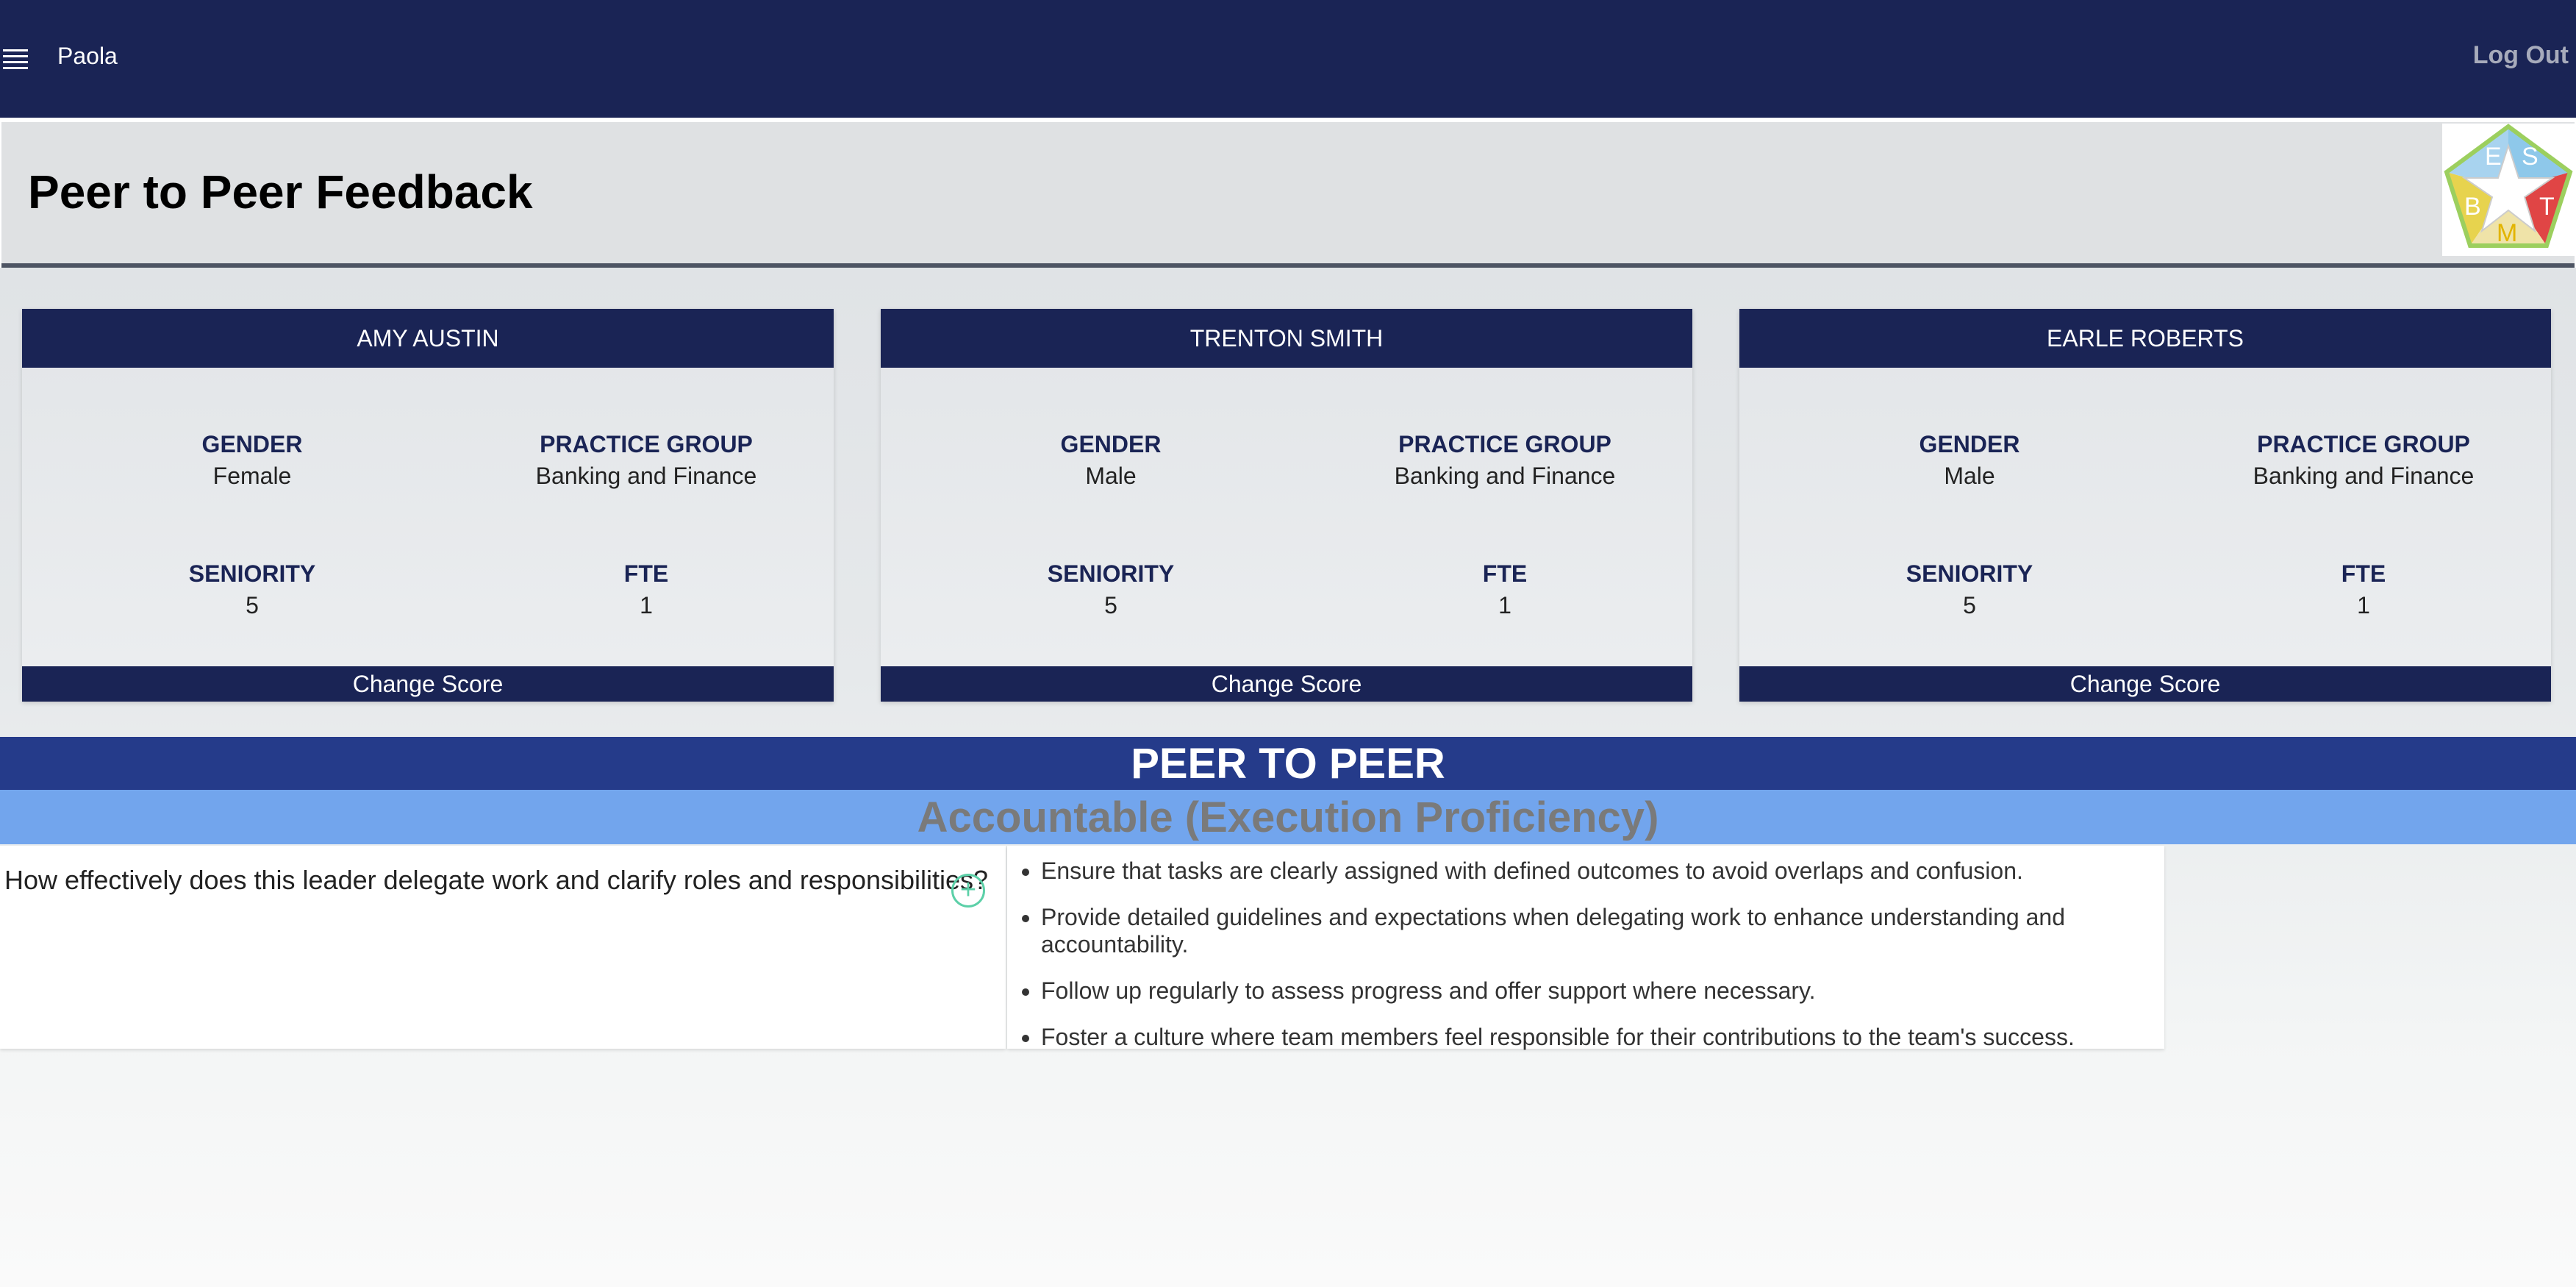  What do you see at coordinates (428, 338) in the screenshot?
I see `person-name: AMY AUSTIN` at bounding box center [428, 338].